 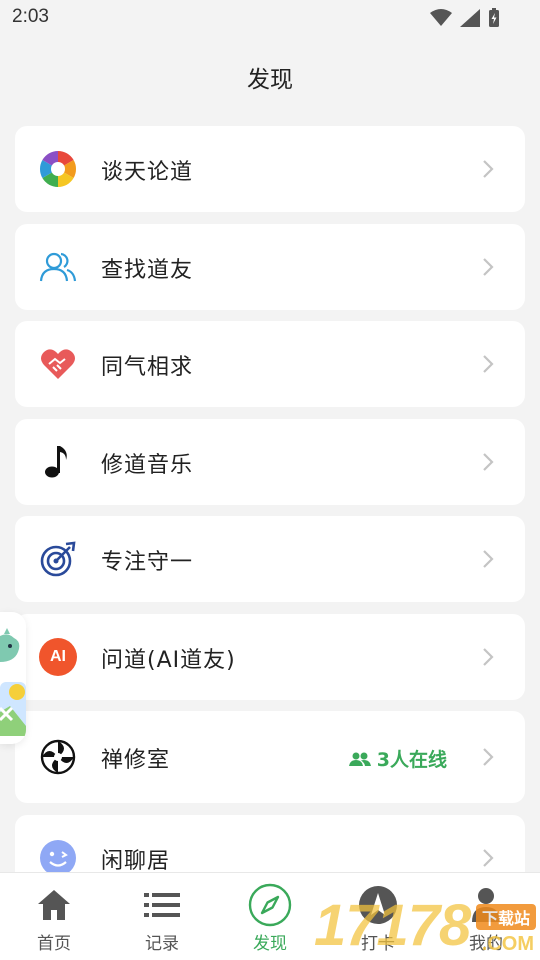 I want to click on signal-icon, so click(x=470, y=18).